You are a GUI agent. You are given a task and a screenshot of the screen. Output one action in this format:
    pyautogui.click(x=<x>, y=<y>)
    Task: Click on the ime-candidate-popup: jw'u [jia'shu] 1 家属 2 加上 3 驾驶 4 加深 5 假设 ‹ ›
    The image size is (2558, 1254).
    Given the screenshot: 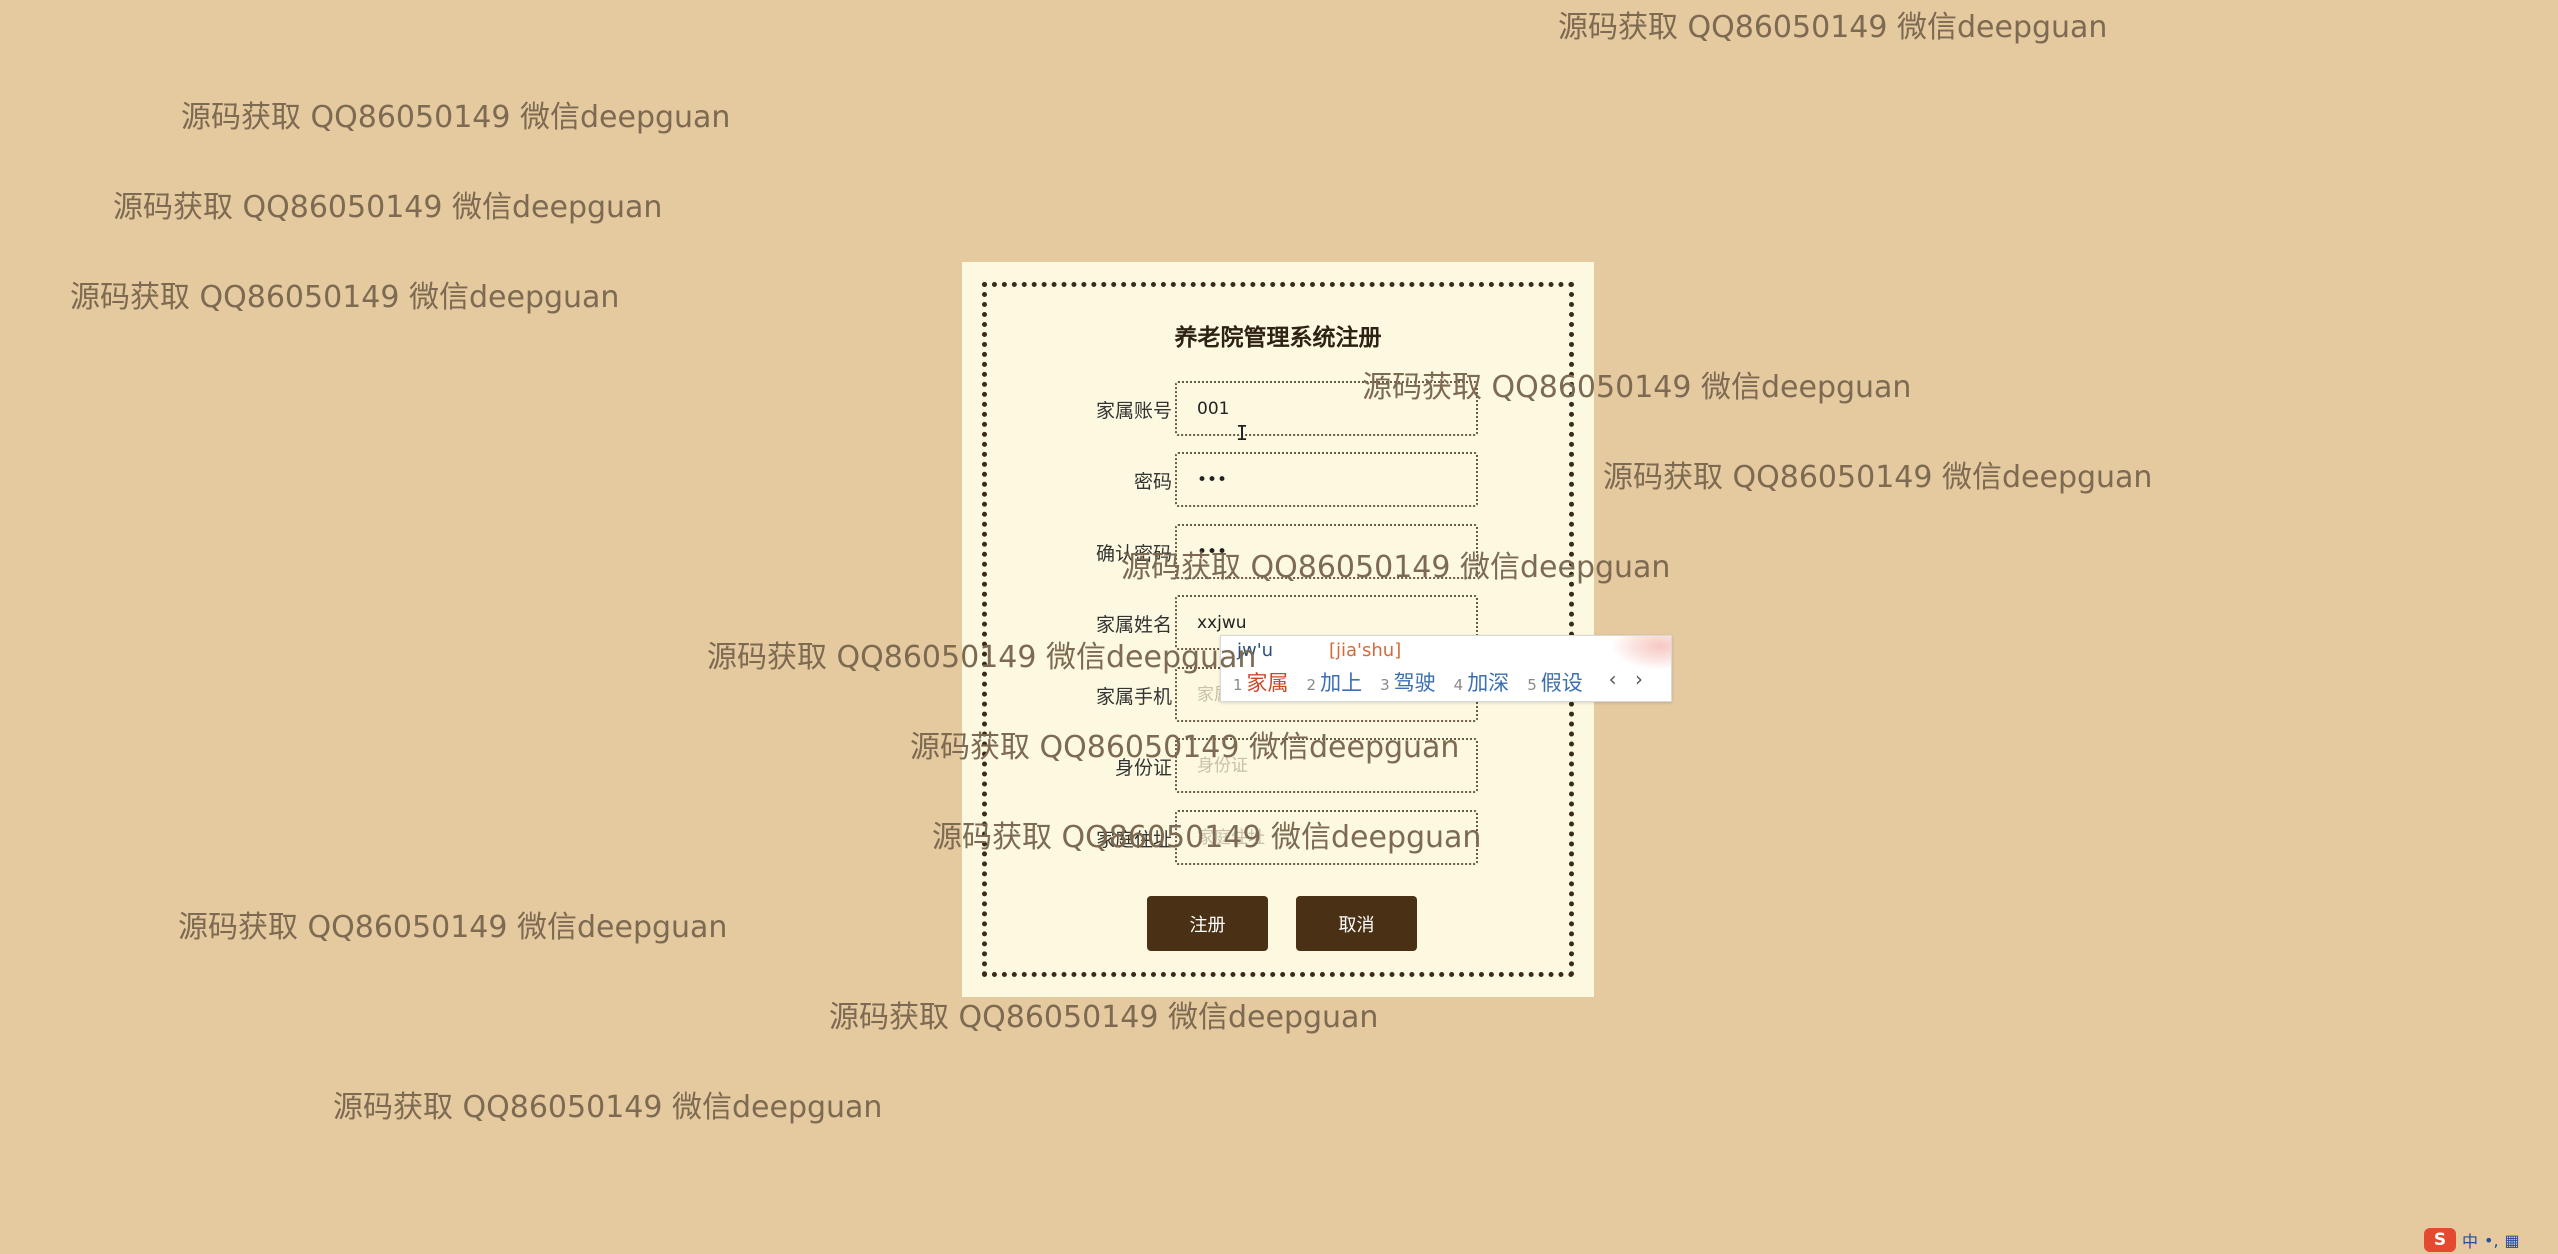 What is the action you would take?
    pyautogui.click(x=1446, y=668)
    